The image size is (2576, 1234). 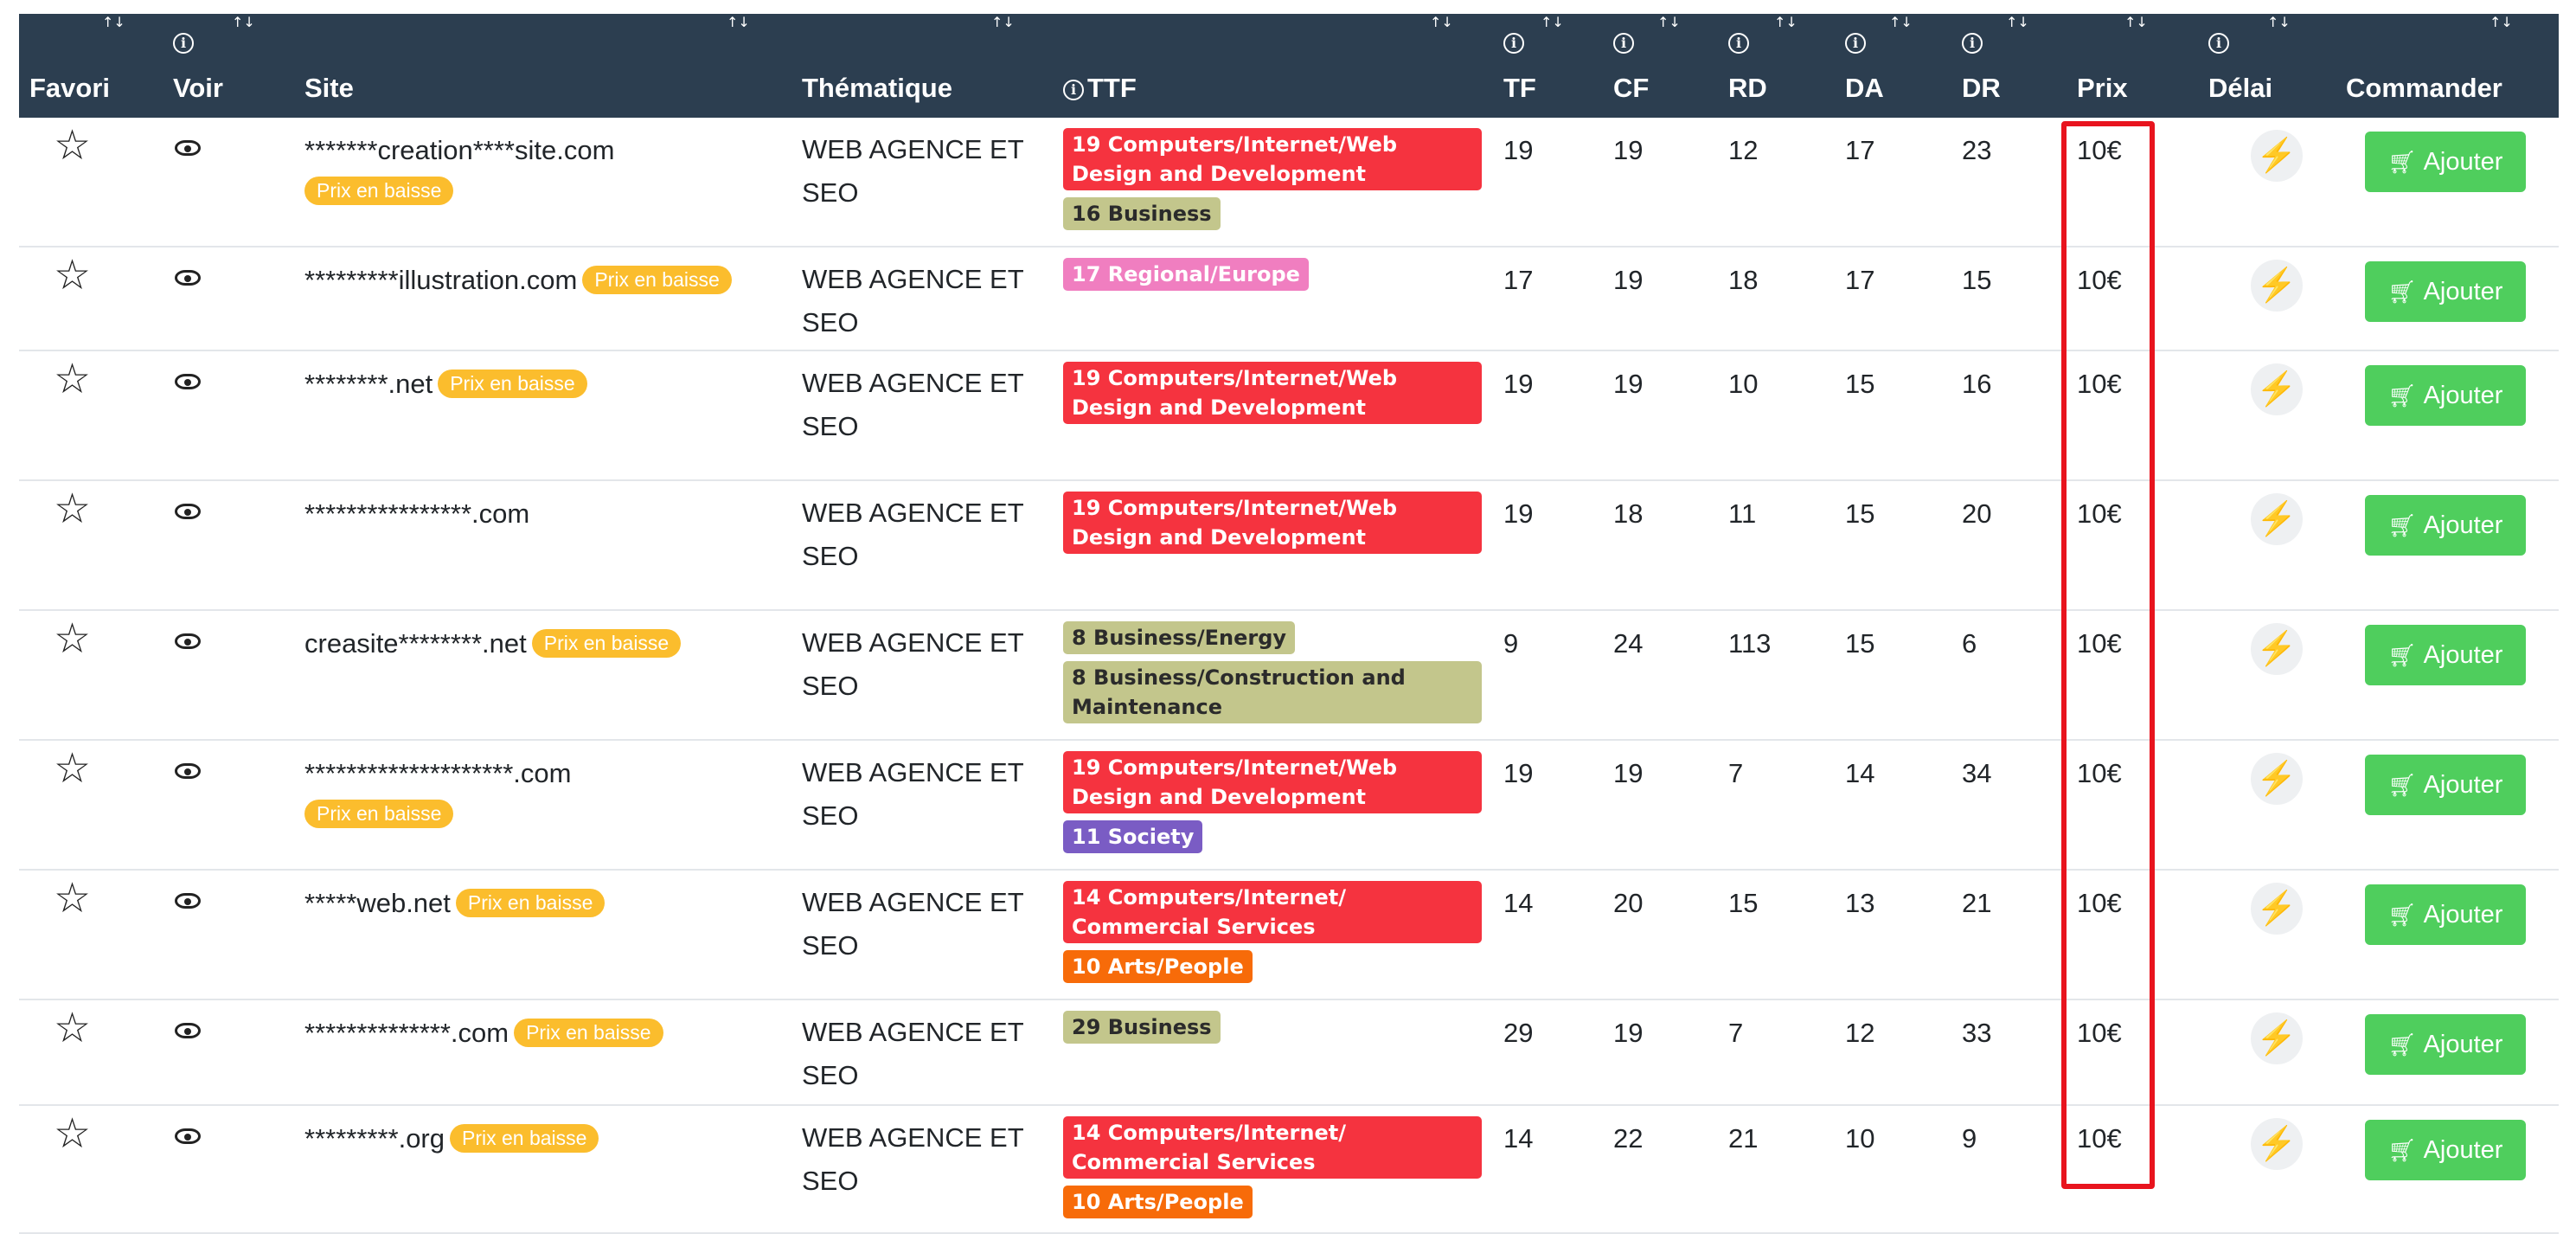 What do you see at coordinates (451, 1138) in the screenshot?
I see `site-name: *********.org Prix en baisse` at bounding box center [451, 1138].